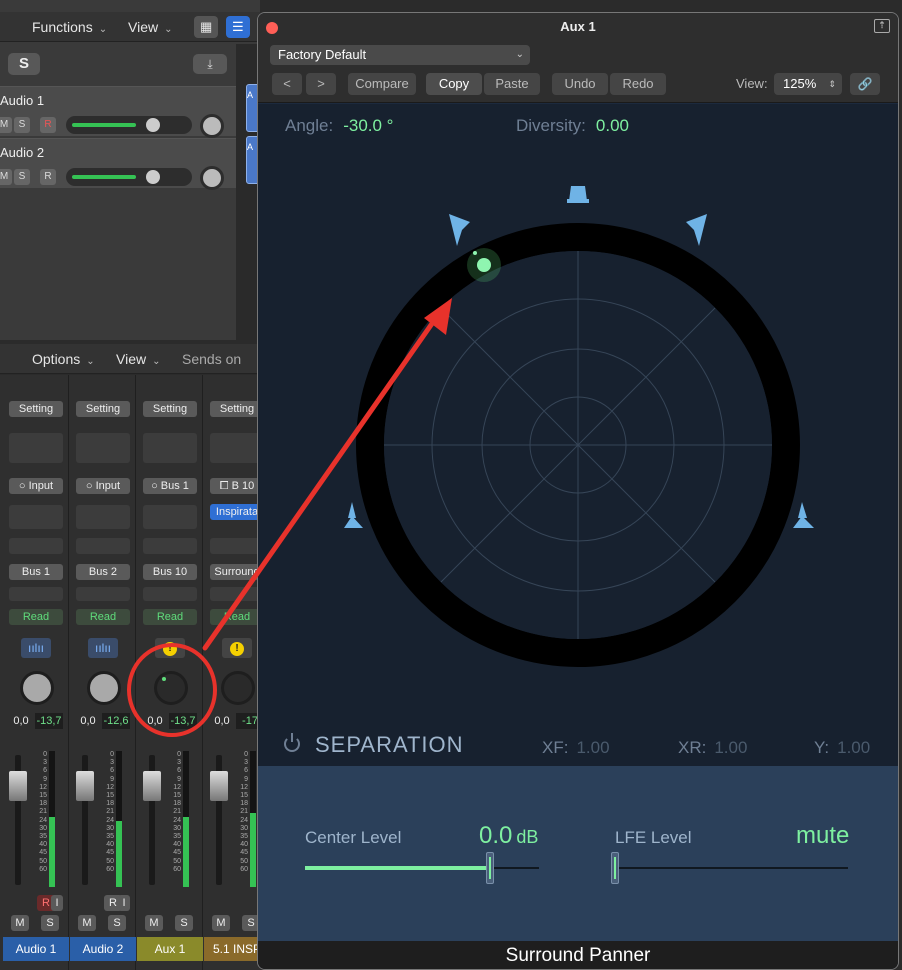 This screenshot has height=970, width=902. I want to click on redo-button: Redo, so click(638, 84).